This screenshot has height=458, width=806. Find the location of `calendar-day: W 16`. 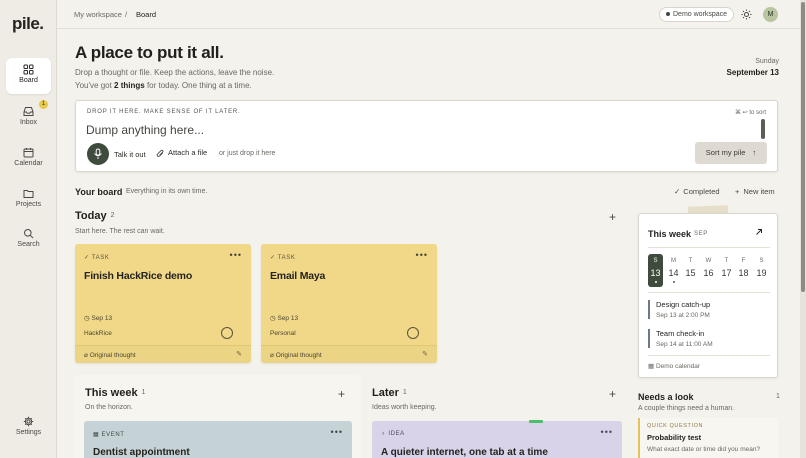

calendar-day: W 16 is located at coordinates (708, 270).